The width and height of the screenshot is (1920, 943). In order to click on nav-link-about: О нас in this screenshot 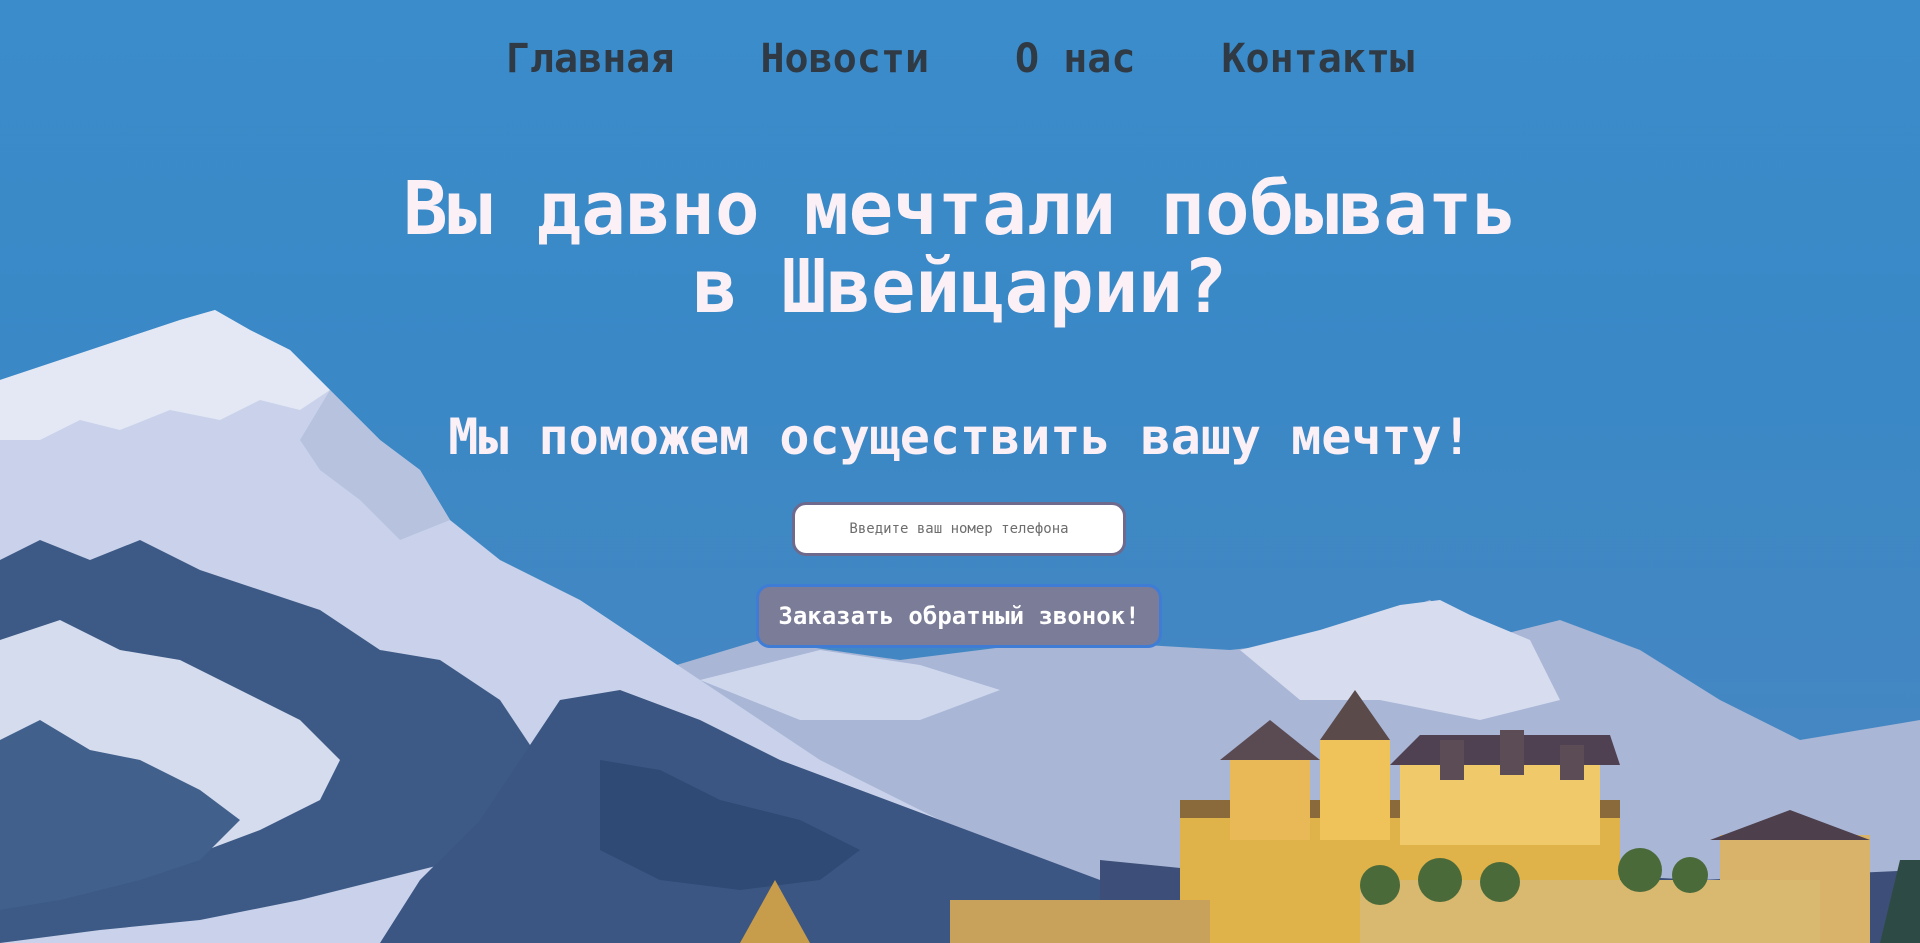, I will do `click(1075, 59)`.